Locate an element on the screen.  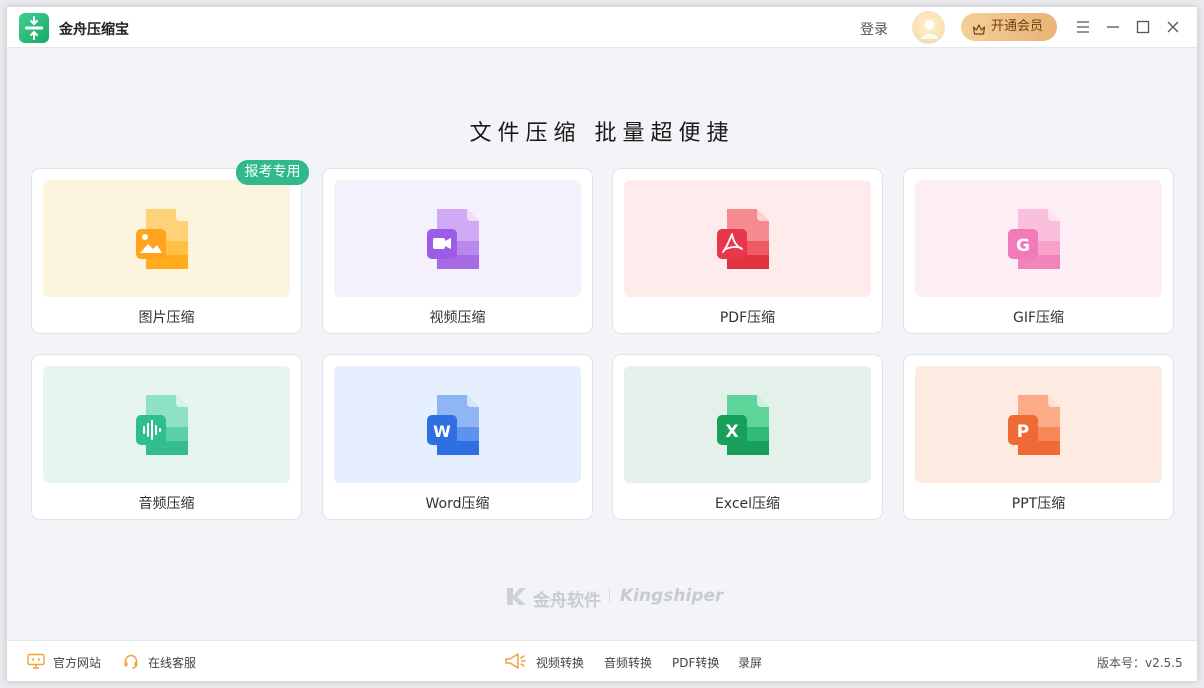
minimize-icon is located at coordinates (1113, 27).